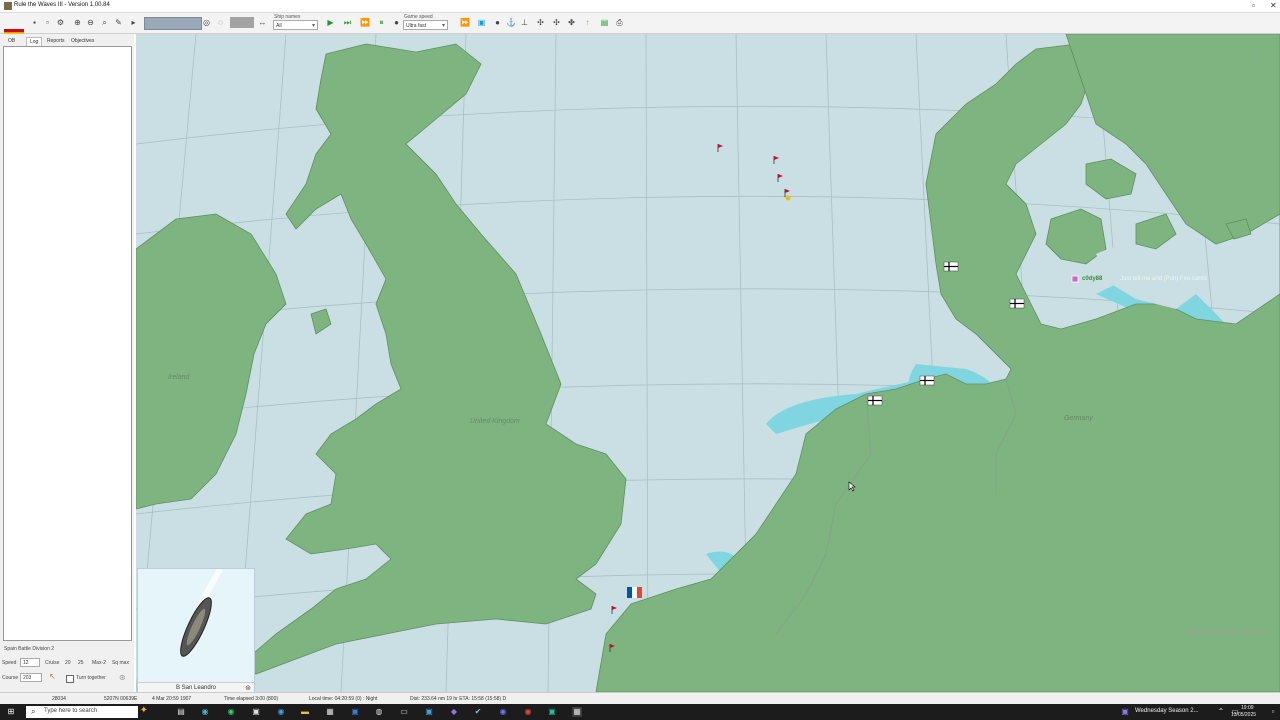 The width and height of the screenshot is (1280, 720). Describe the element at coordinates (173, 23) in the screenshot. I see `formation-button-group` at that location.